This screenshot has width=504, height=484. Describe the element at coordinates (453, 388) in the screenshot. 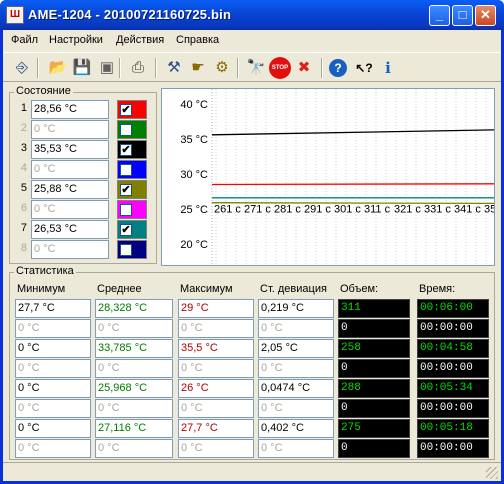

I see `time-cell: 00:05:34` at that location.